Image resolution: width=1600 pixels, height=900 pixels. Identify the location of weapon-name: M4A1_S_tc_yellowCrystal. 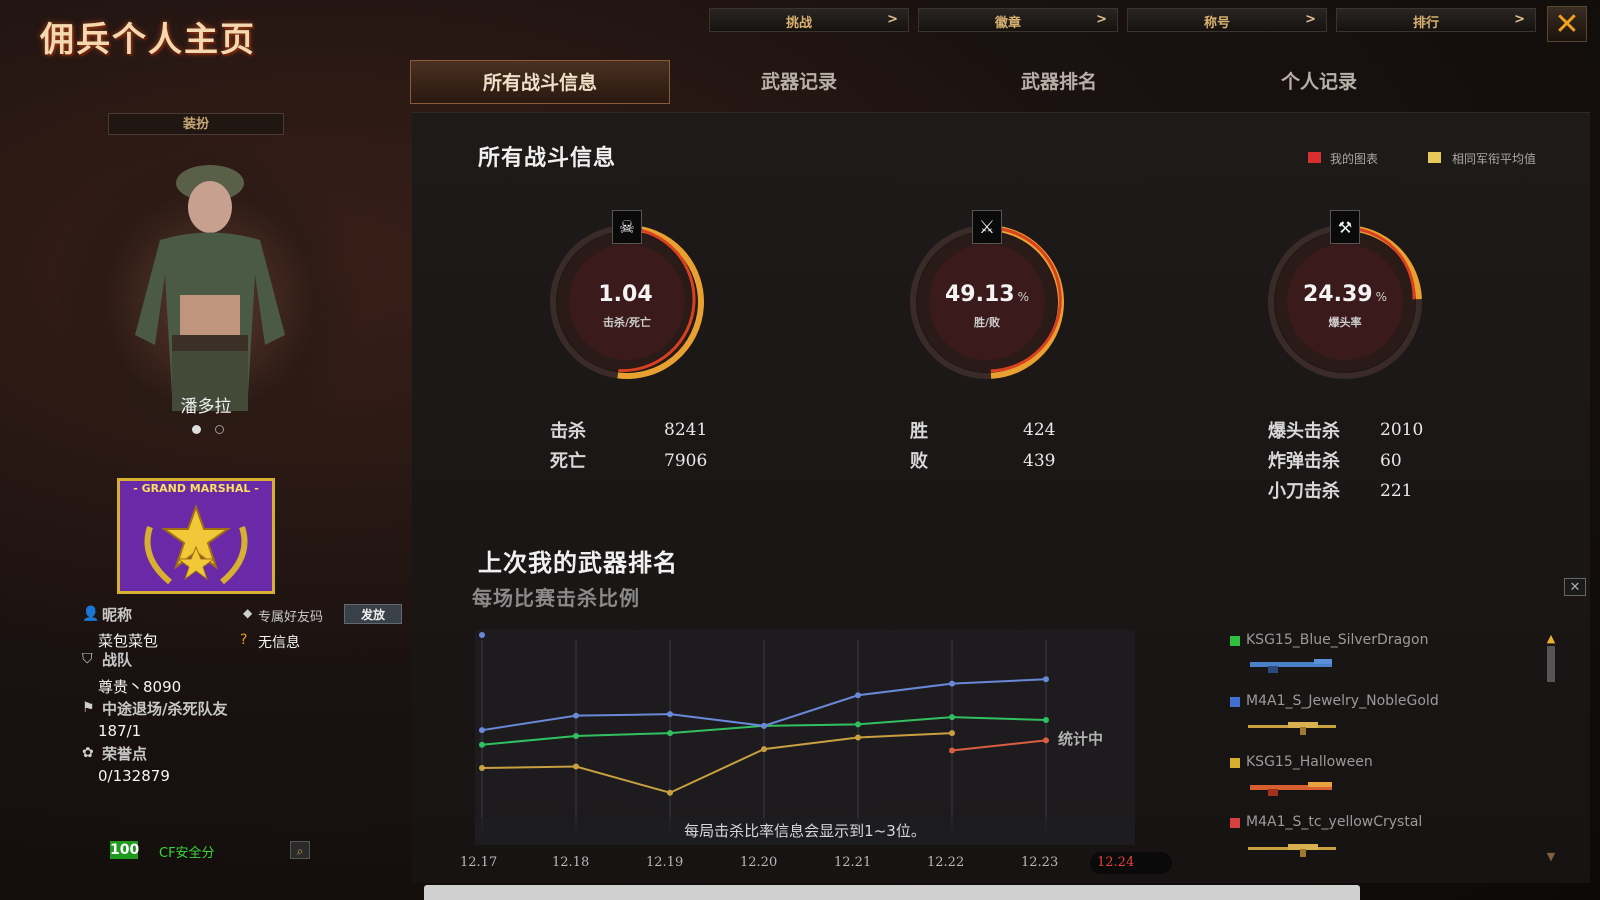
(1334, 822).